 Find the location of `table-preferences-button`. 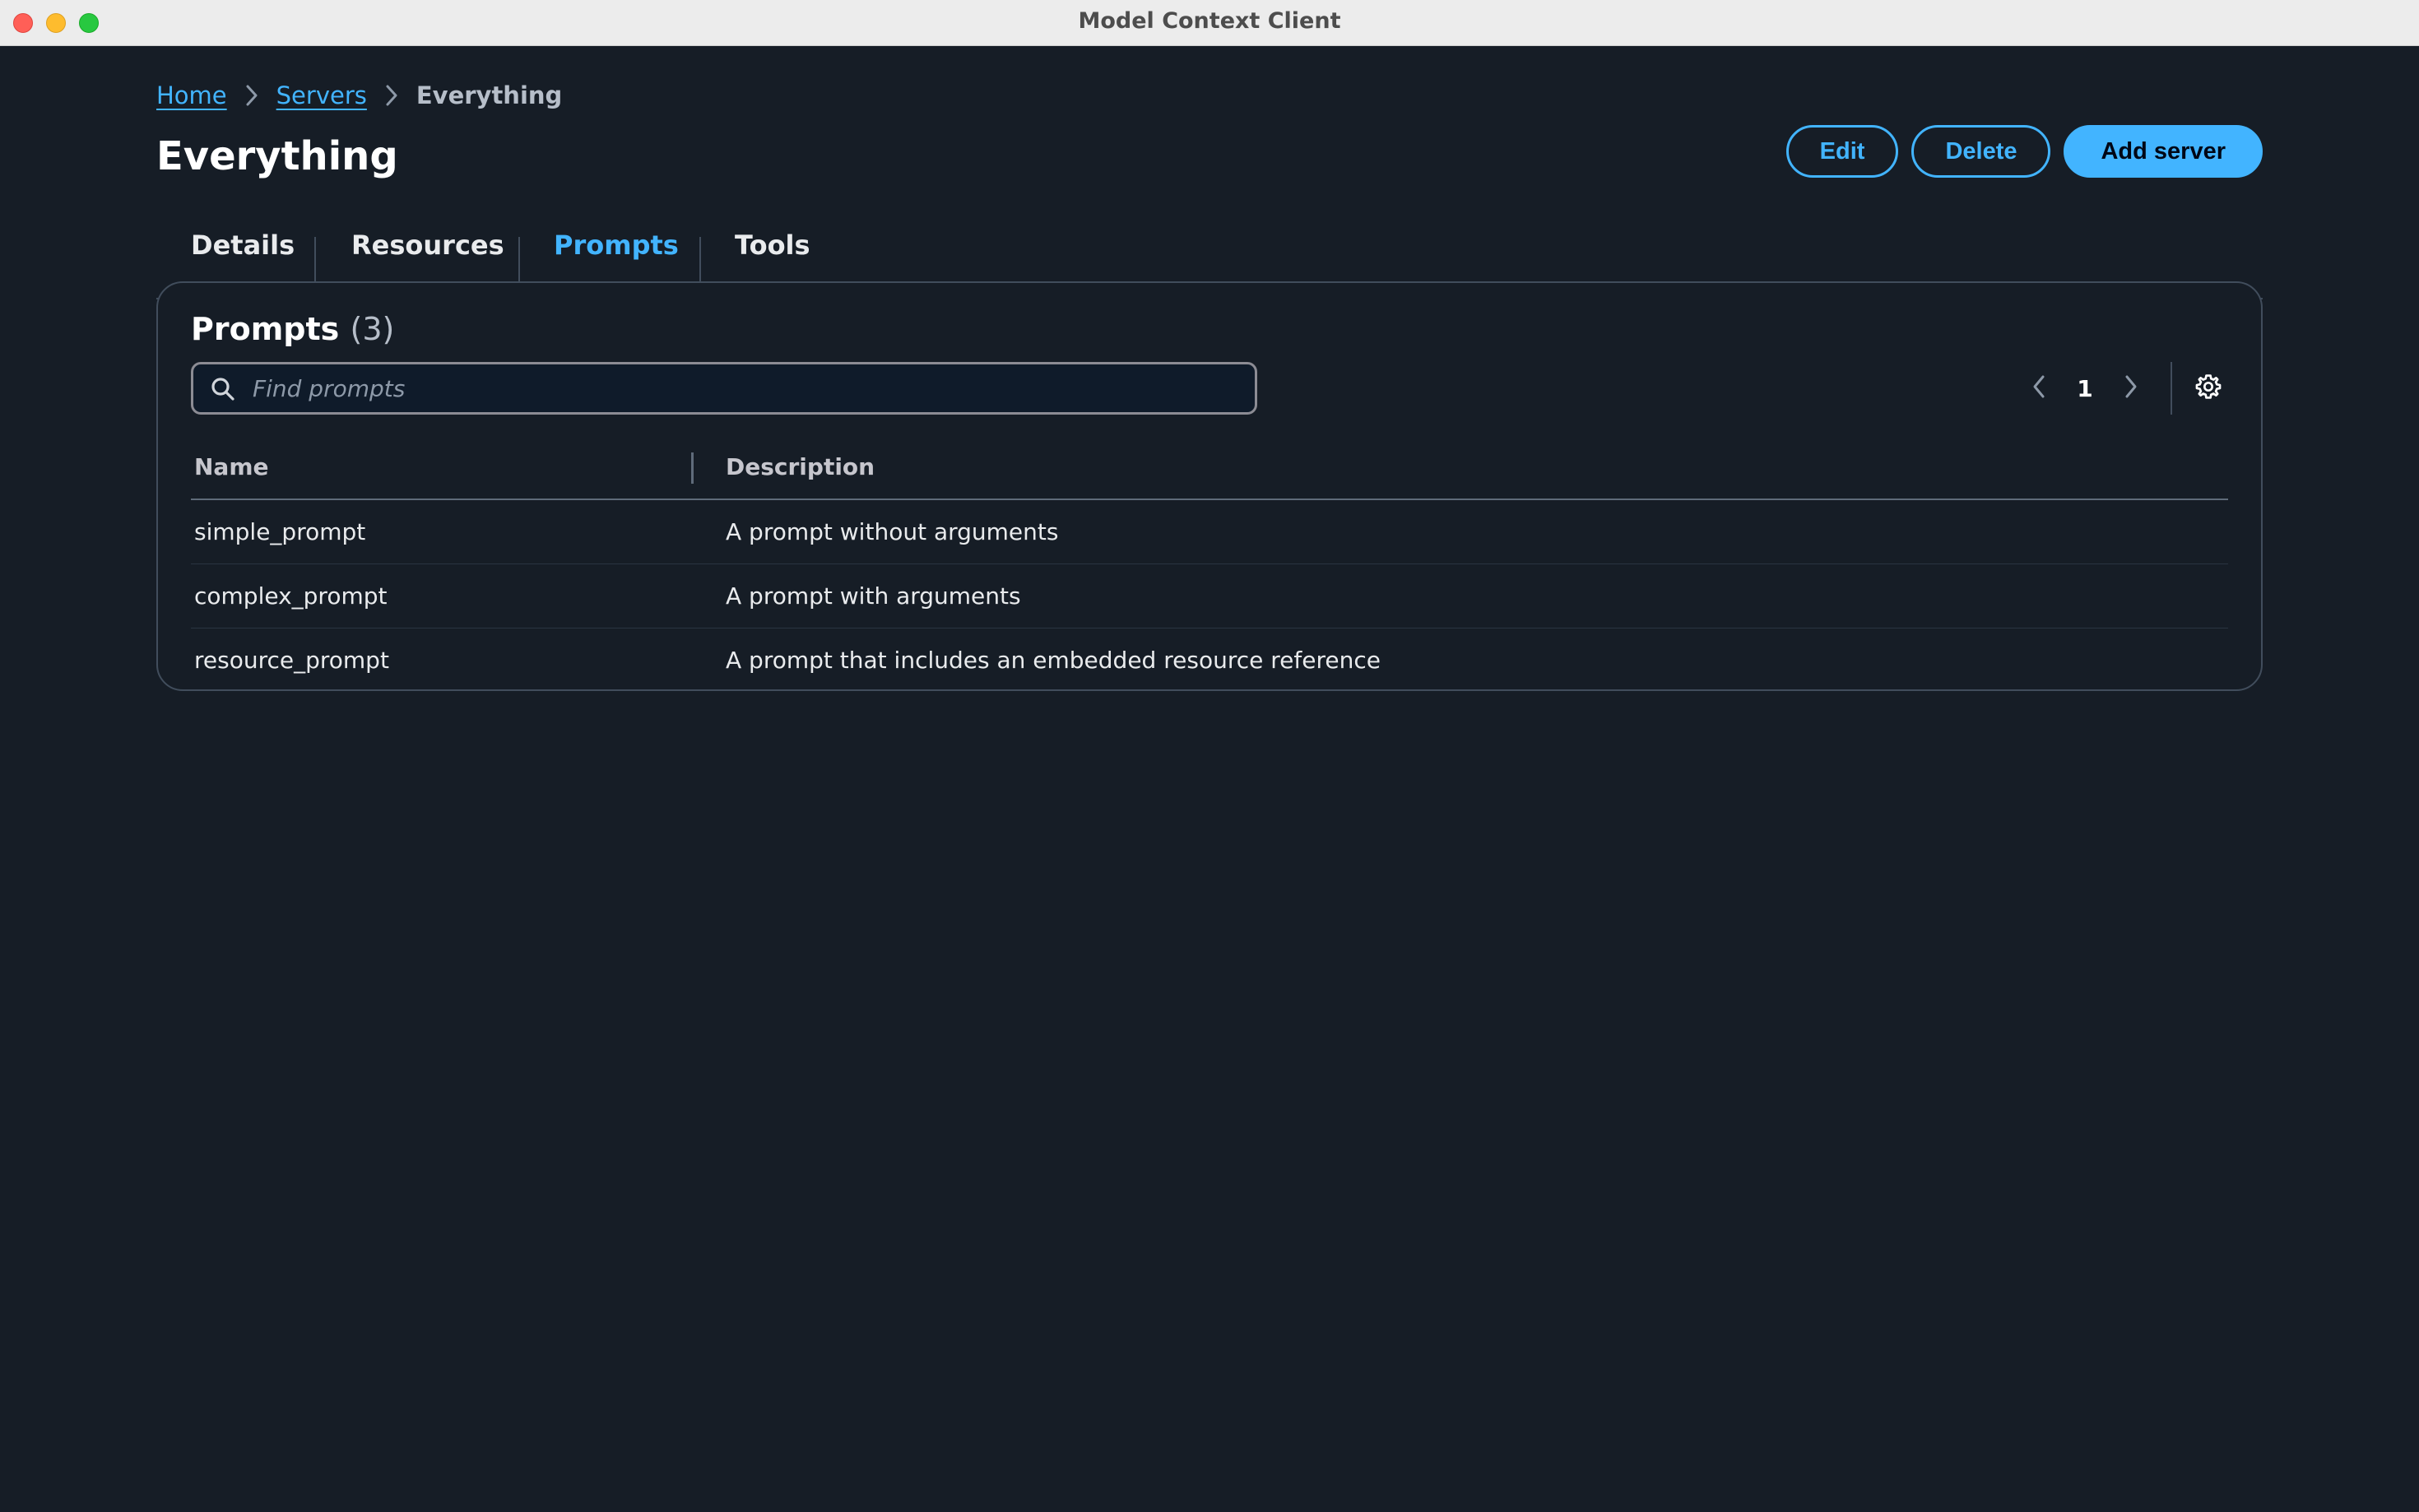

table-preferences-button is located at coordinates (2208, 388).